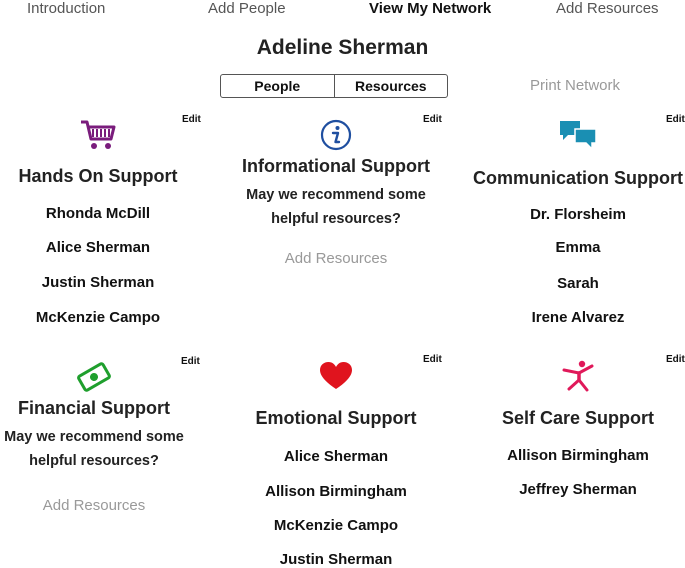  What do you see at coordinates (578, 283) in the screenshot?
I see `person-entry: Sarah` at bounding box center [578, 283].